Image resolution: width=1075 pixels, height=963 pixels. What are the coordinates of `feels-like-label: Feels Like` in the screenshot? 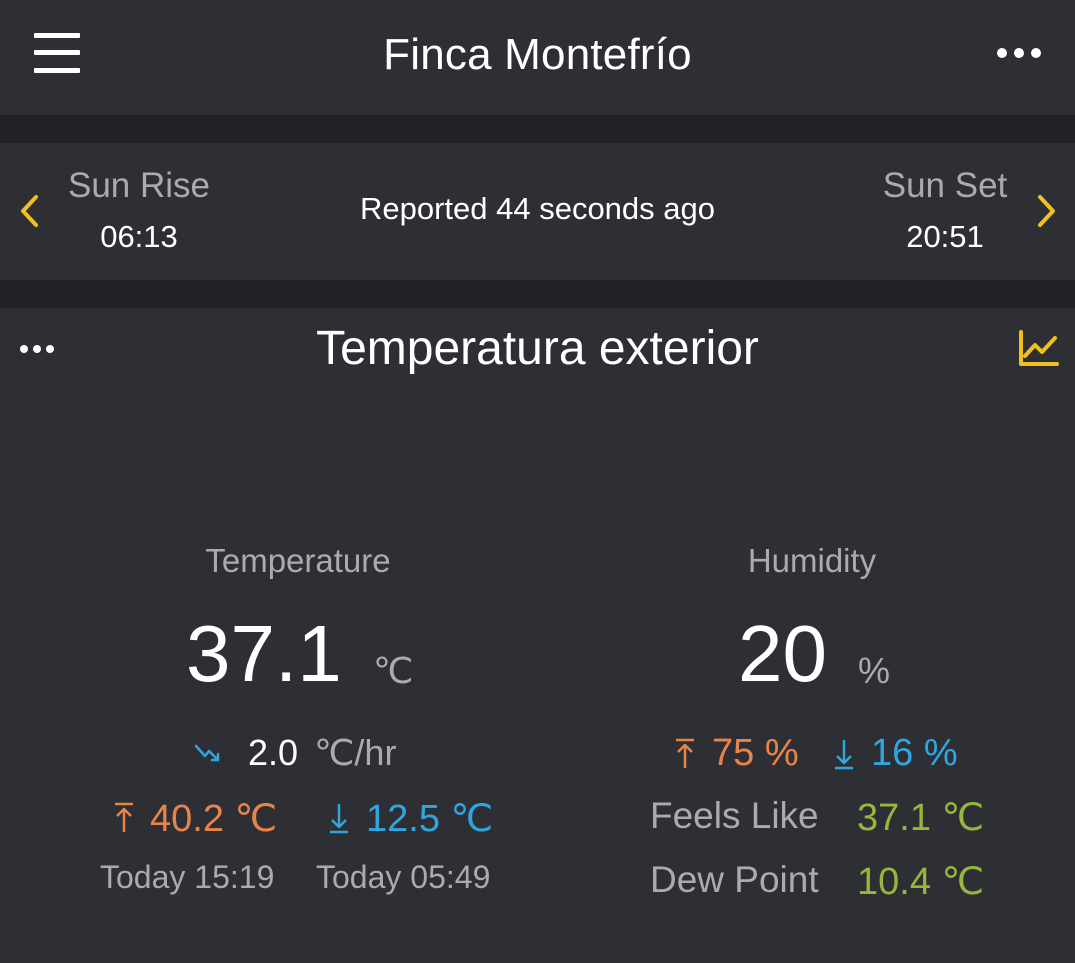 It's located at (734, 815).